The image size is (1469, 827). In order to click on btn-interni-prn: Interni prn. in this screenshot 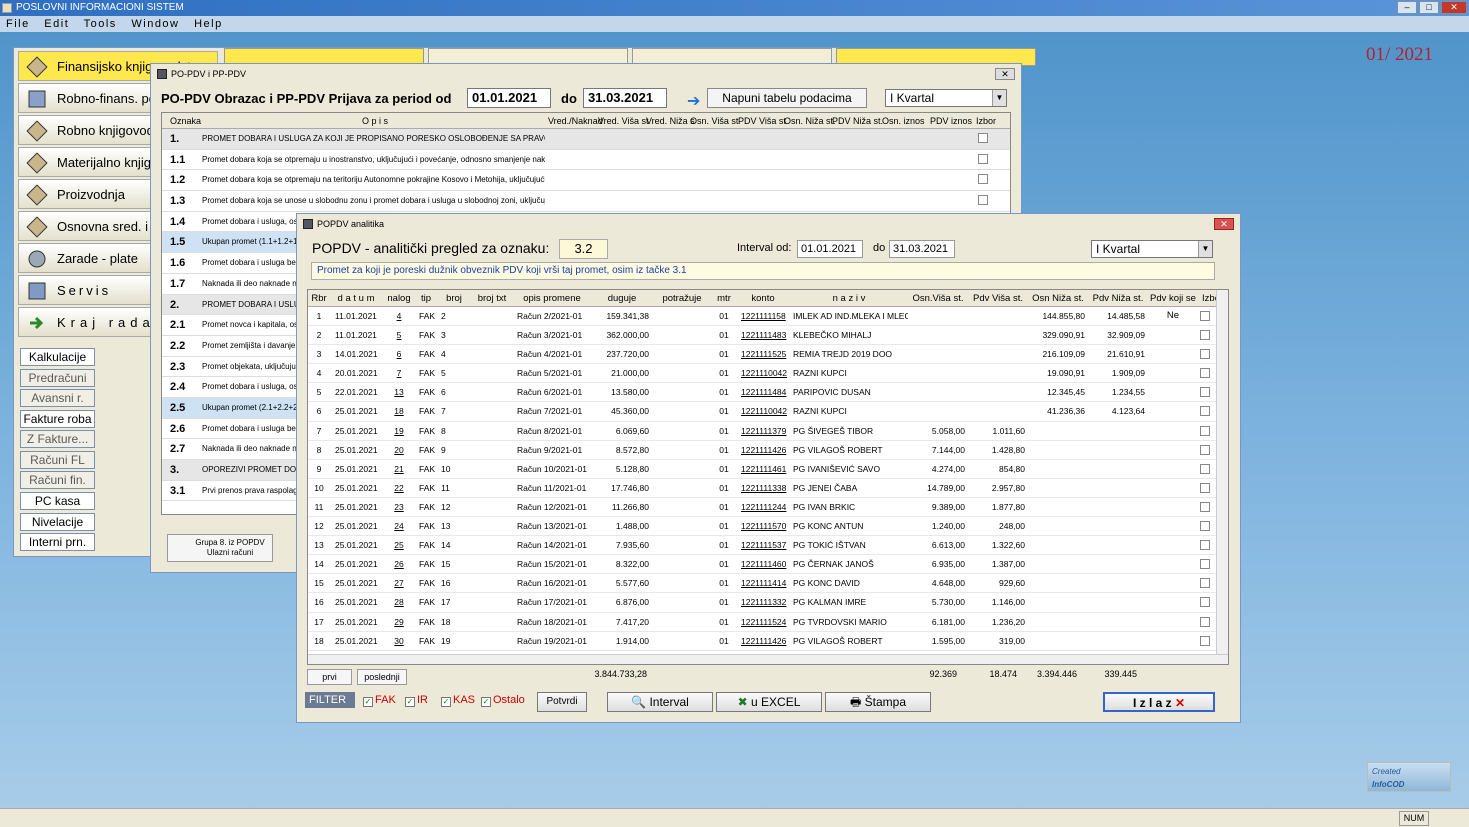, I will do `click(57, 542)`.